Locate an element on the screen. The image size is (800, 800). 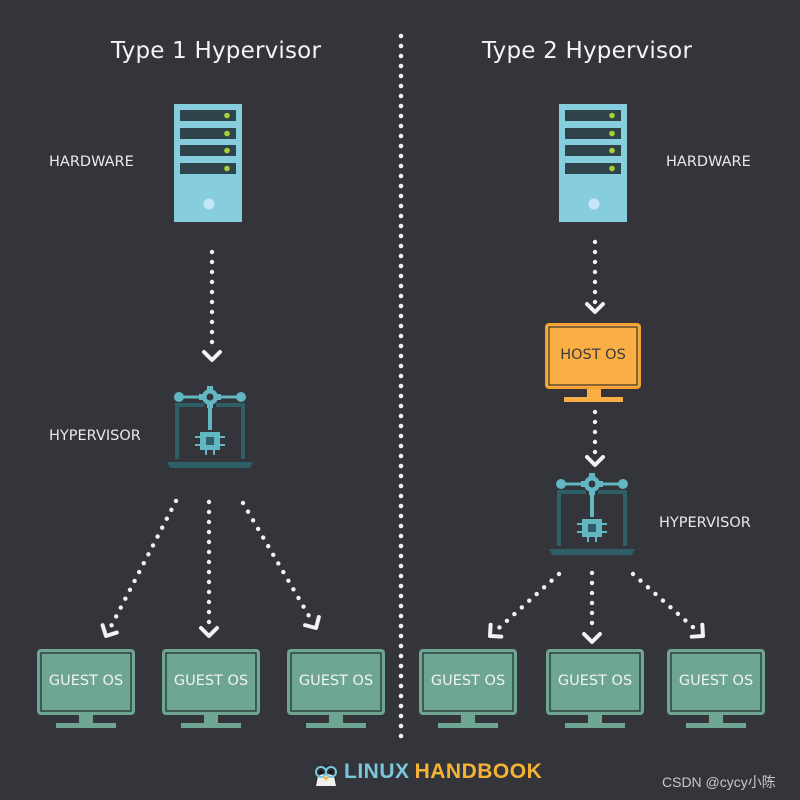
center-divider is located at coordinates (401, 386).